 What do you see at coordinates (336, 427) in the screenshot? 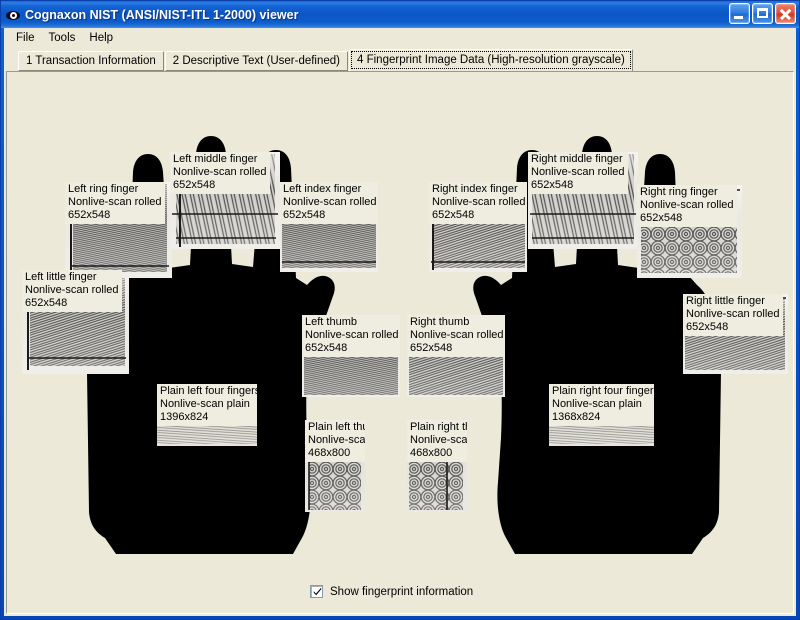
I see `fingerprint-title: Plain left thumb` at bounding box center [336, 427].